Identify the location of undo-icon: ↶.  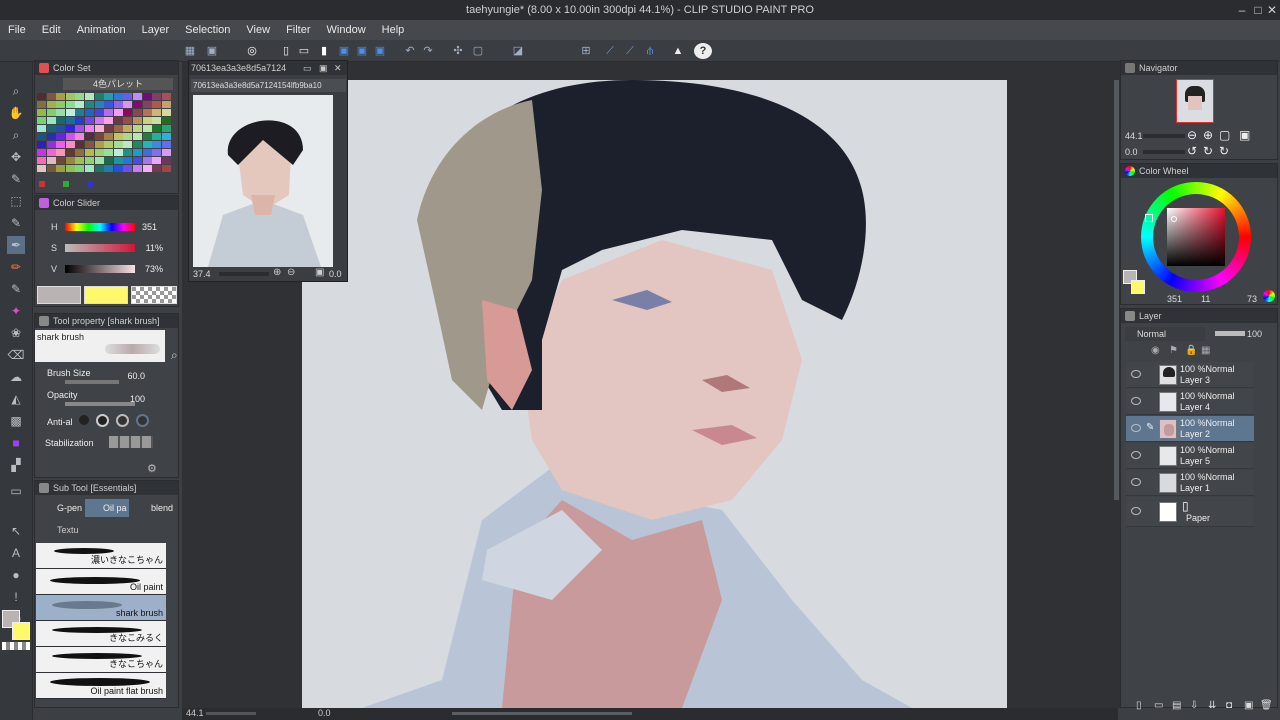
(410, 51).